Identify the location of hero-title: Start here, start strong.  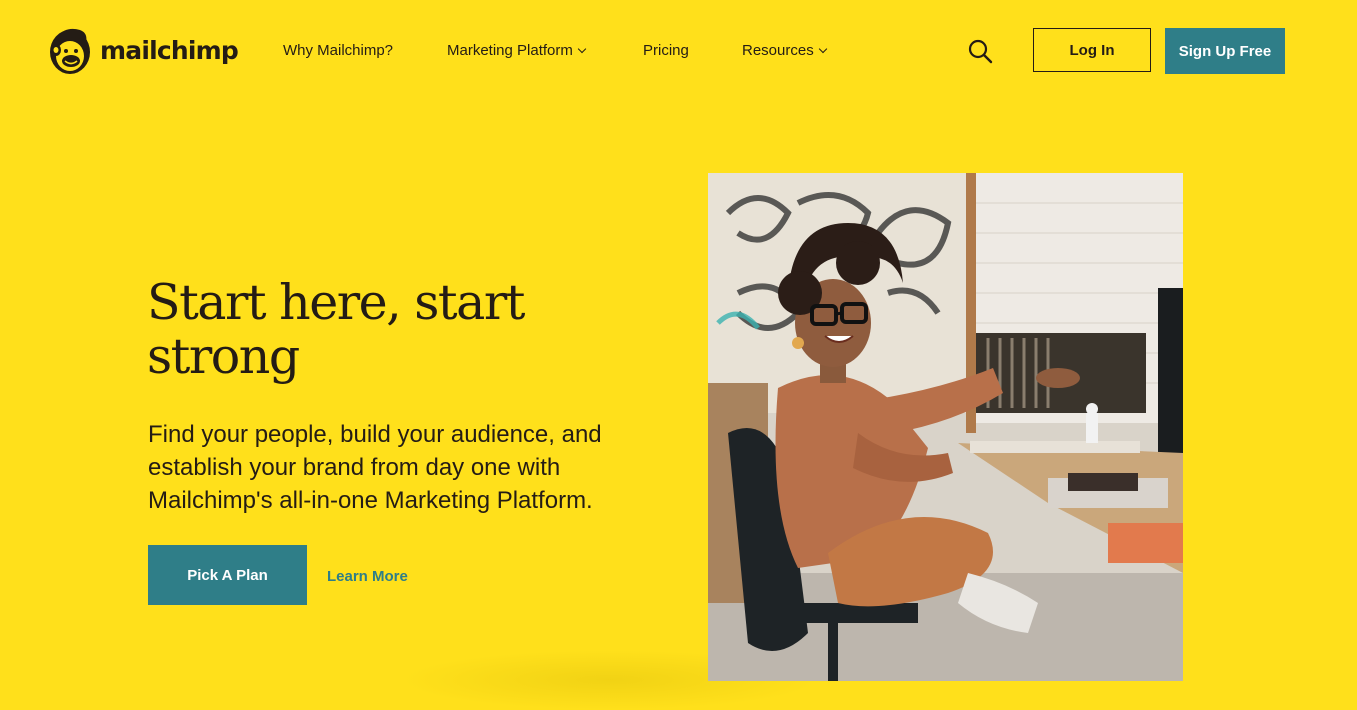
(336, 329).